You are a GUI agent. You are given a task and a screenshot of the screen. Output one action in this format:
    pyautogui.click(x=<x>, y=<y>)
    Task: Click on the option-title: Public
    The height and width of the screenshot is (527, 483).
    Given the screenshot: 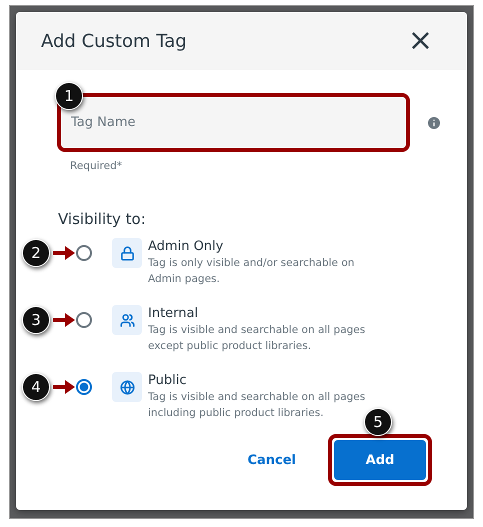 What is the action you would take?
    pyautogui.click(x=168, y=380)
    